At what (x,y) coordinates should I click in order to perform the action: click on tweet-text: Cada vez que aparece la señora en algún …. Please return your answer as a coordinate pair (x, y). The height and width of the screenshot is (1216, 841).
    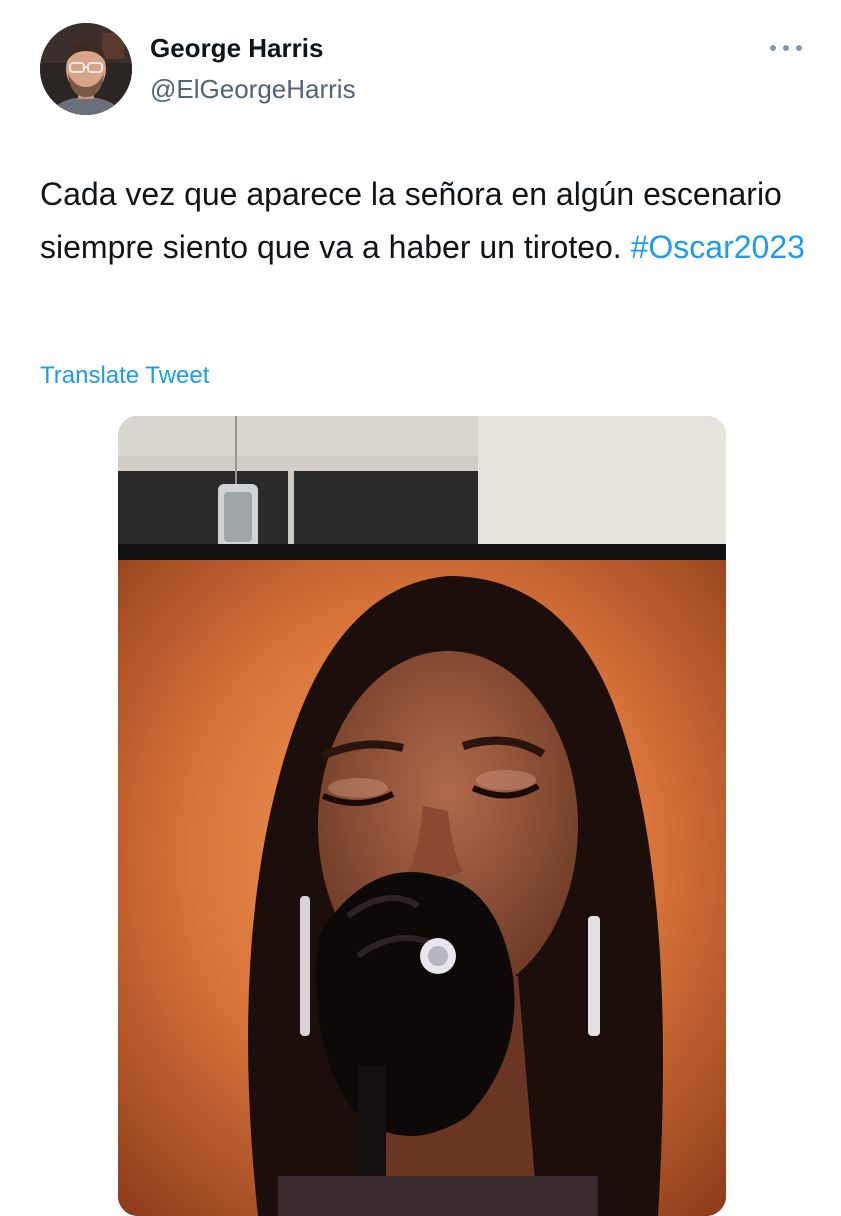
    Looking at the image, I should click on (425, 221).